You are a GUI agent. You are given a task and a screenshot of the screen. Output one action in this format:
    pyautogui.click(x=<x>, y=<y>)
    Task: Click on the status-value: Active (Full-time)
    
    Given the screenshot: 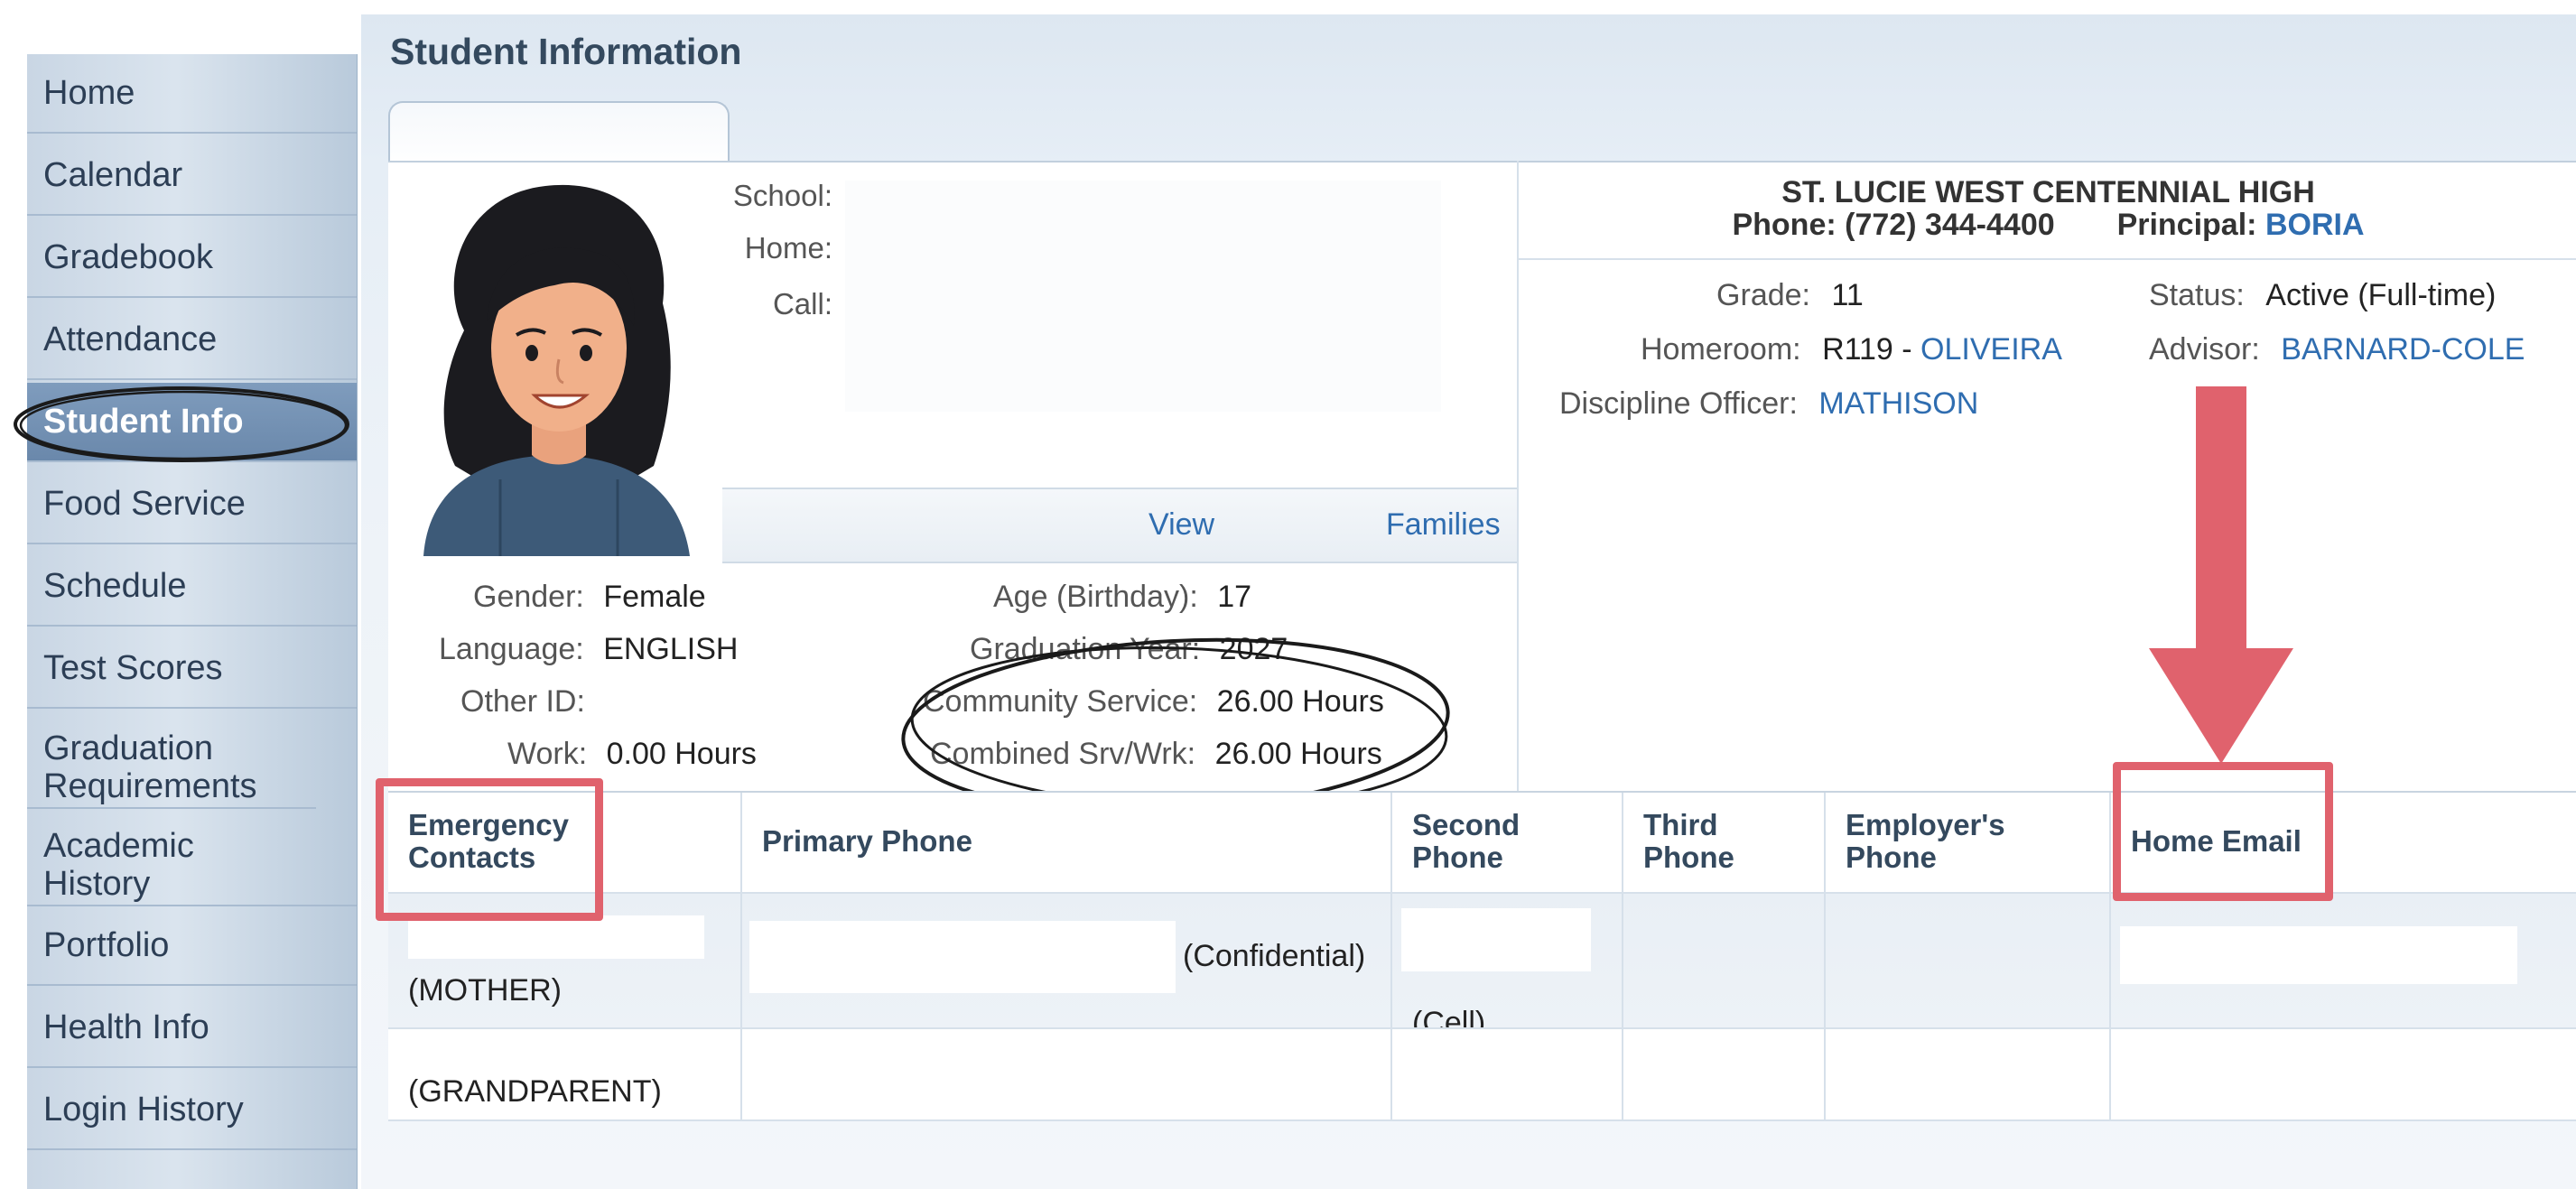 What is the action you would take?
    pyautogui.click(x=2381, y=295)
    